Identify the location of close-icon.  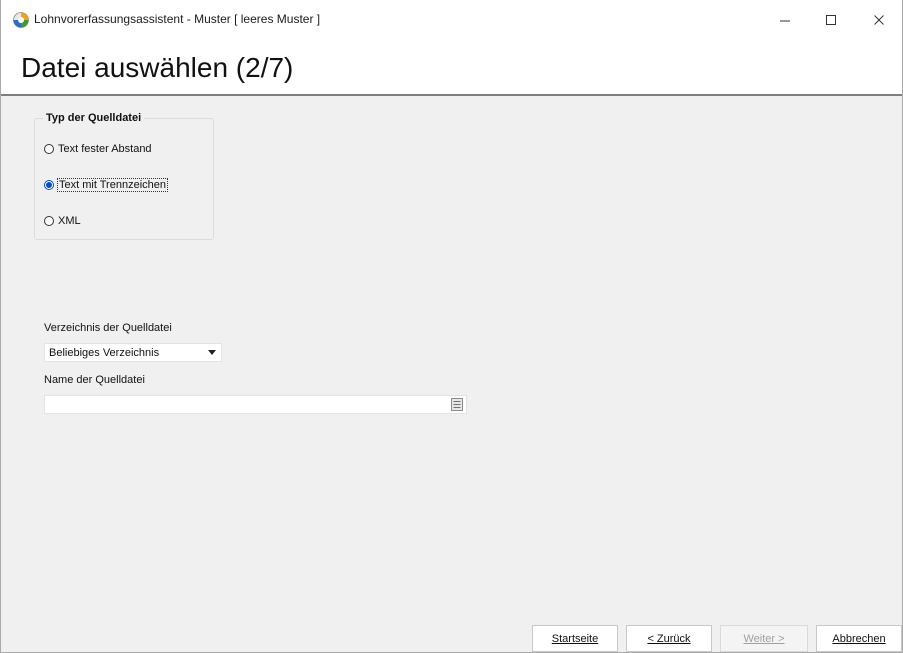
(879, 20).